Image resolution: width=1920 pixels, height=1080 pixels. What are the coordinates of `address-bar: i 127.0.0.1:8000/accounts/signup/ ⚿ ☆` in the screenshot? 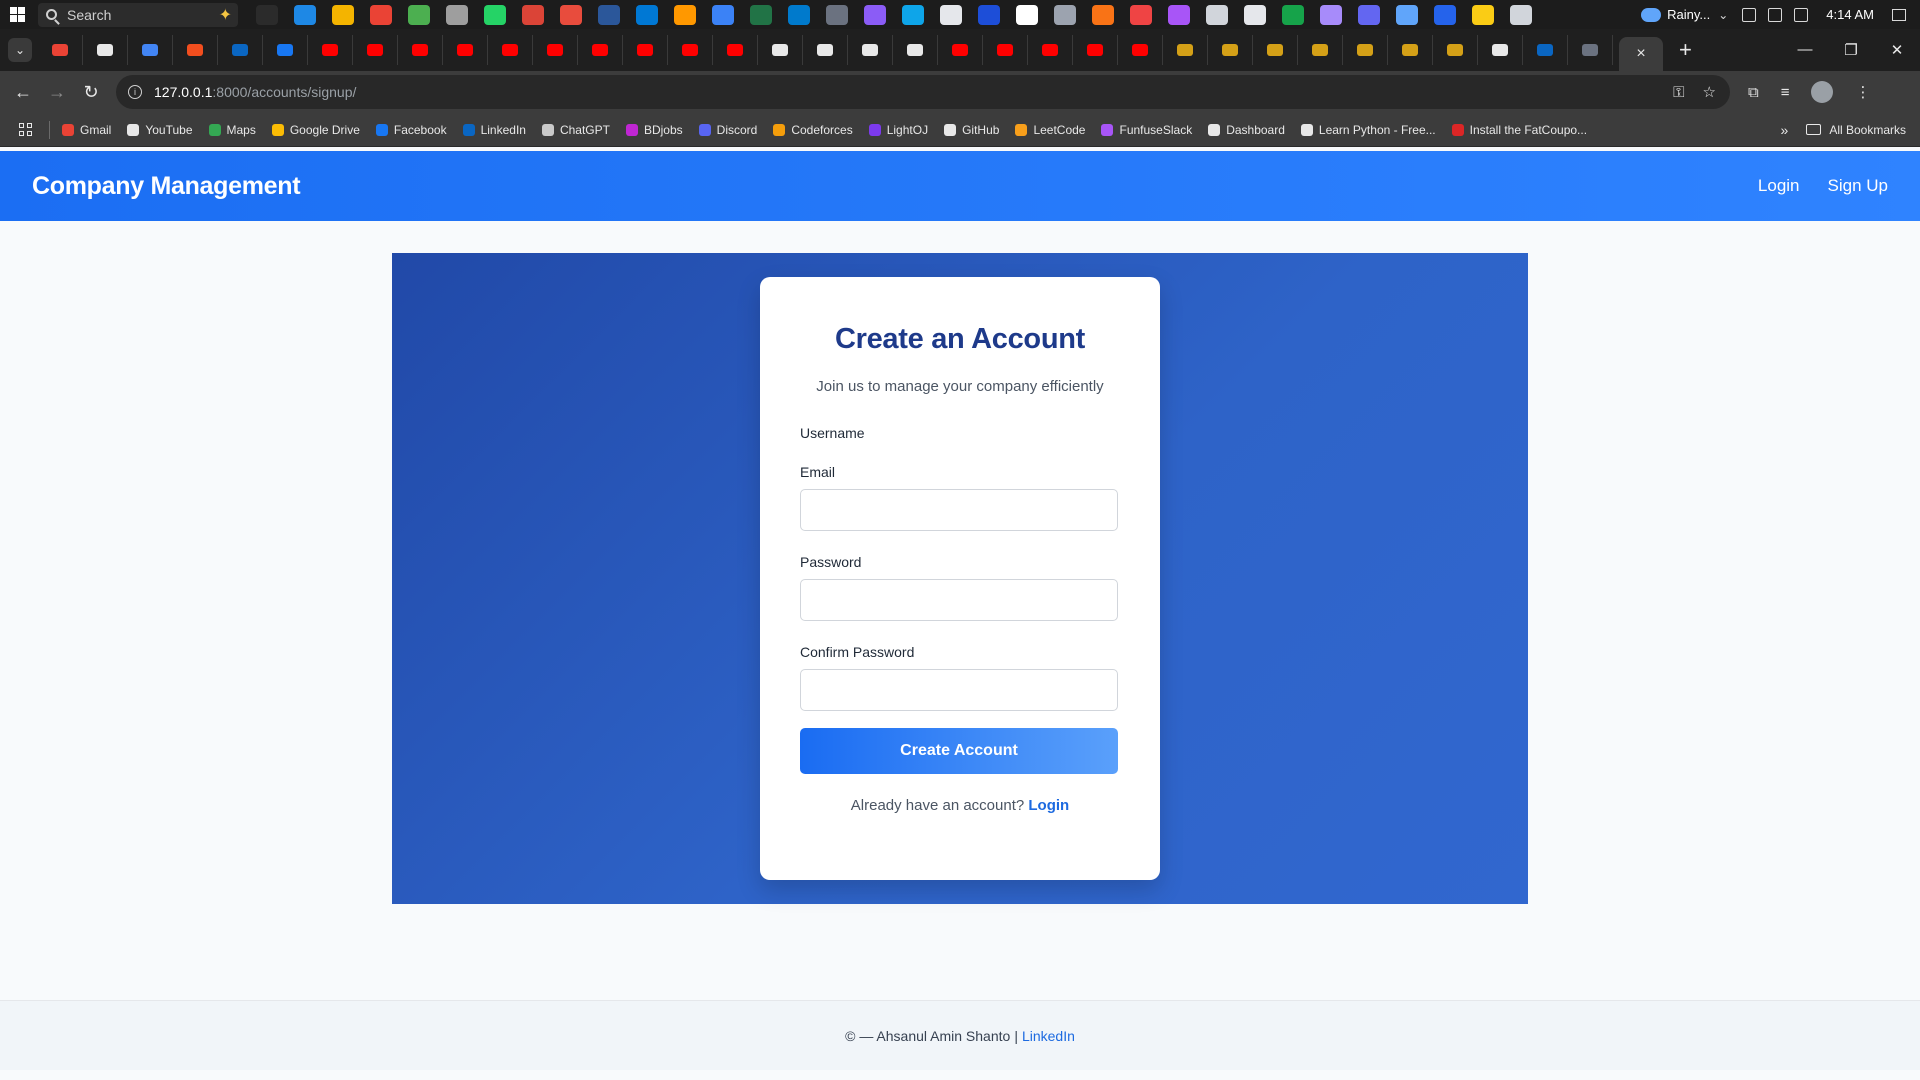 It's located at (923, 92).